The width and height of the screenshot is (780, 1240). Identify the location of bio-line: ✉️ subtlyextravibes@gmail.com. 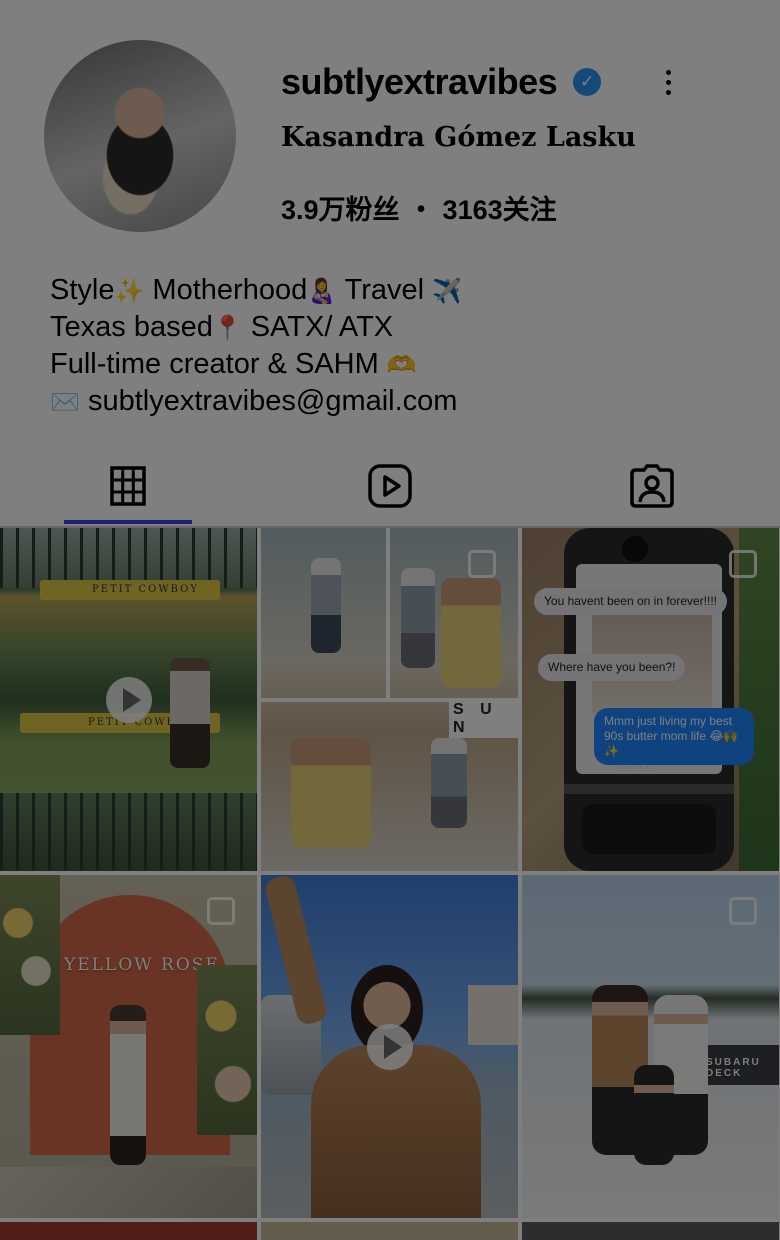
(256, 401).